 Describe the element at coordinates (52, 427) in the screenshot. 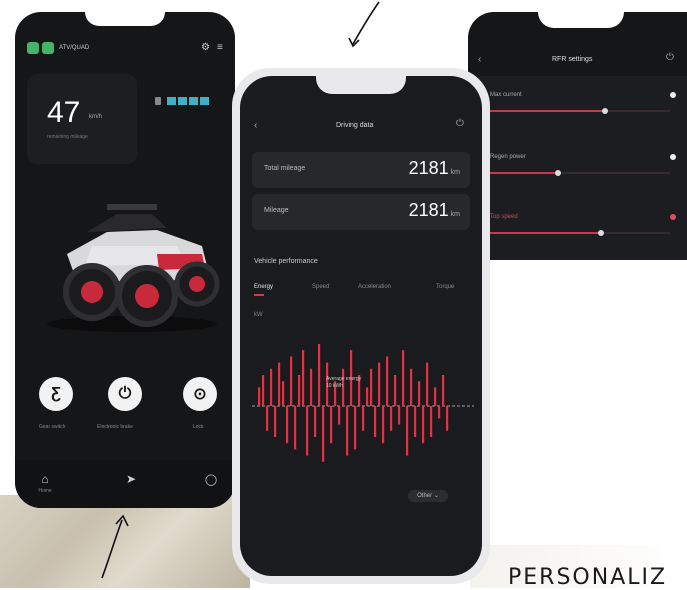

I see `gear-switch-label: Gear switch` at that location.